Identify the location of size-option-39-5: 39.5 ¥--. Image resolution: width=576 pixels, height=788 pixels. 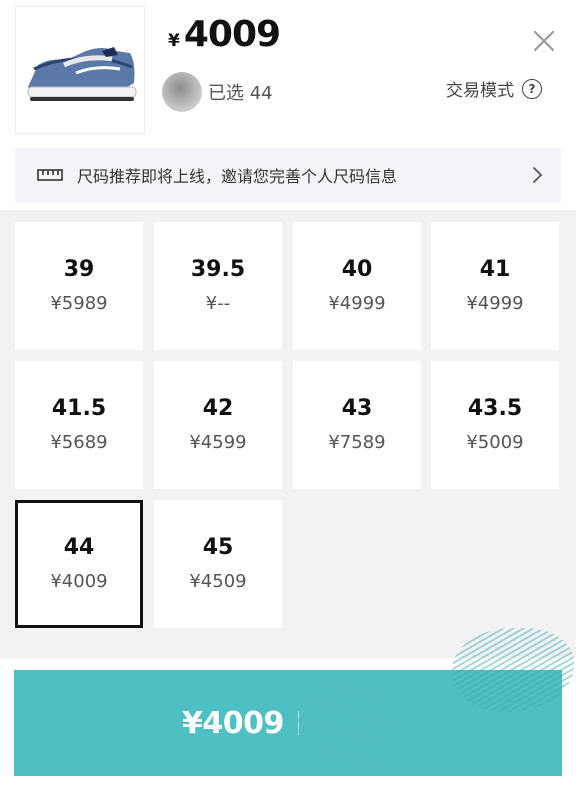
(218, 286).